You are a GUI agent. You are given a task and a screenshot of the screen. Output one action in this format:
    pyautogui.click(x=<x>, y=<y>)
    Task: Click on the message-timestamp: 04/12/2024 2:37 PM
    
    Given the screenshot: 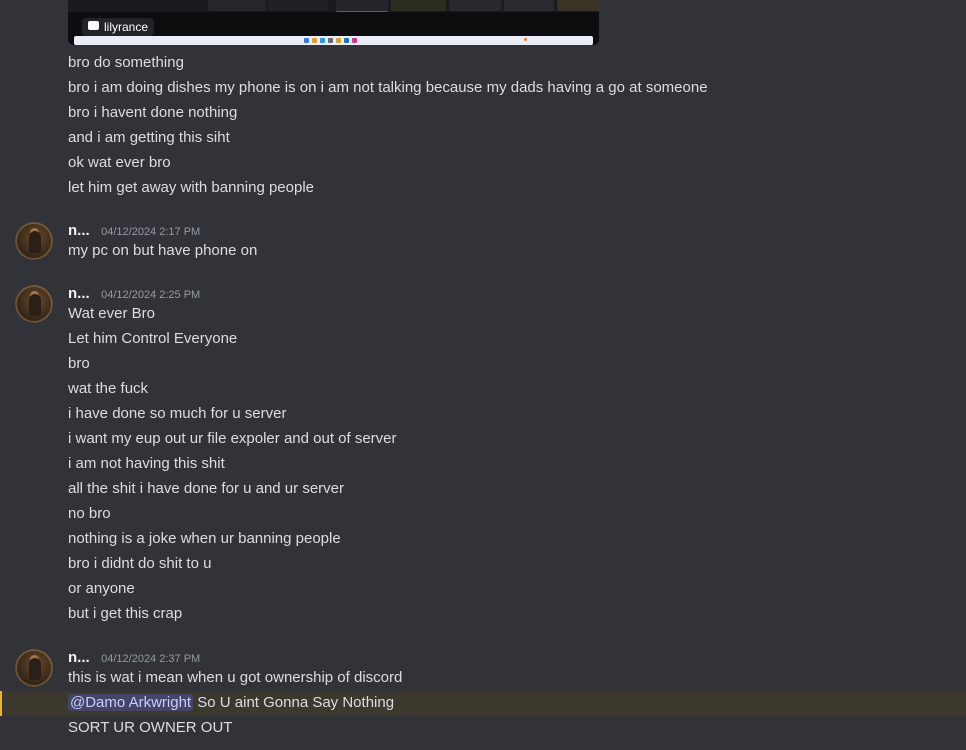 What is the action you would take?
    pyautogui.click(x=151, y=659)
    